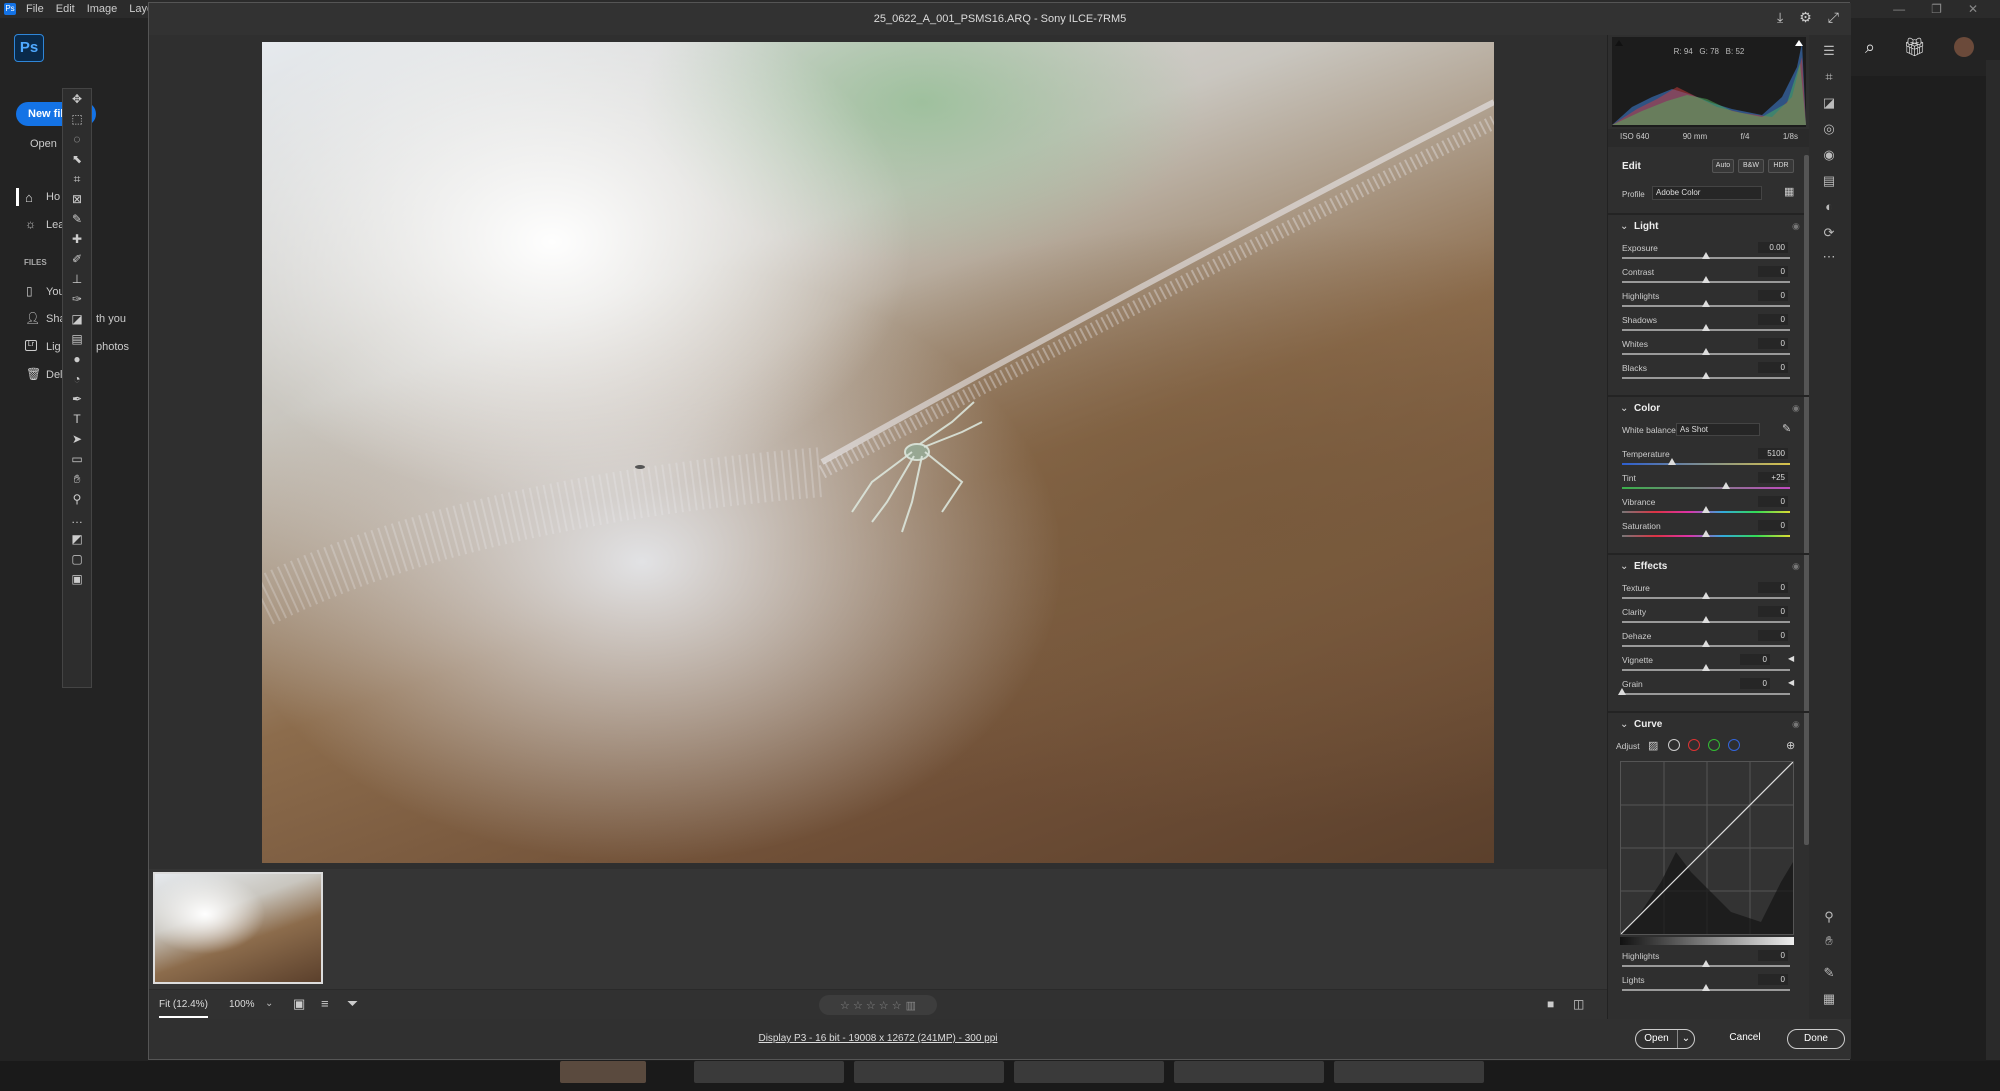 The width and height of the screenshot is (2000, 1091). I want to click on save-icon: ⤓, so click(1780, 17).